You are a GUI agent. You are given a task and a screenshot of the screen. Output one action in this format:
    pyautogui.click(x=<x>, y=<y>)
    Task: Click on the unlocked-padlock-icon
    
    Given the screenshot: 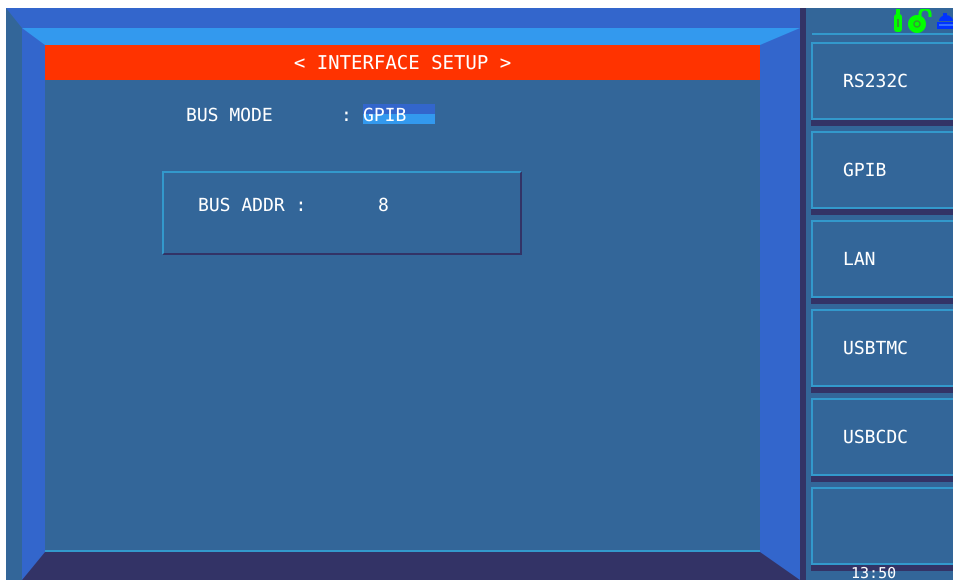 What is the action you would take?
    pyautogui.click(x=920, y=21)
    